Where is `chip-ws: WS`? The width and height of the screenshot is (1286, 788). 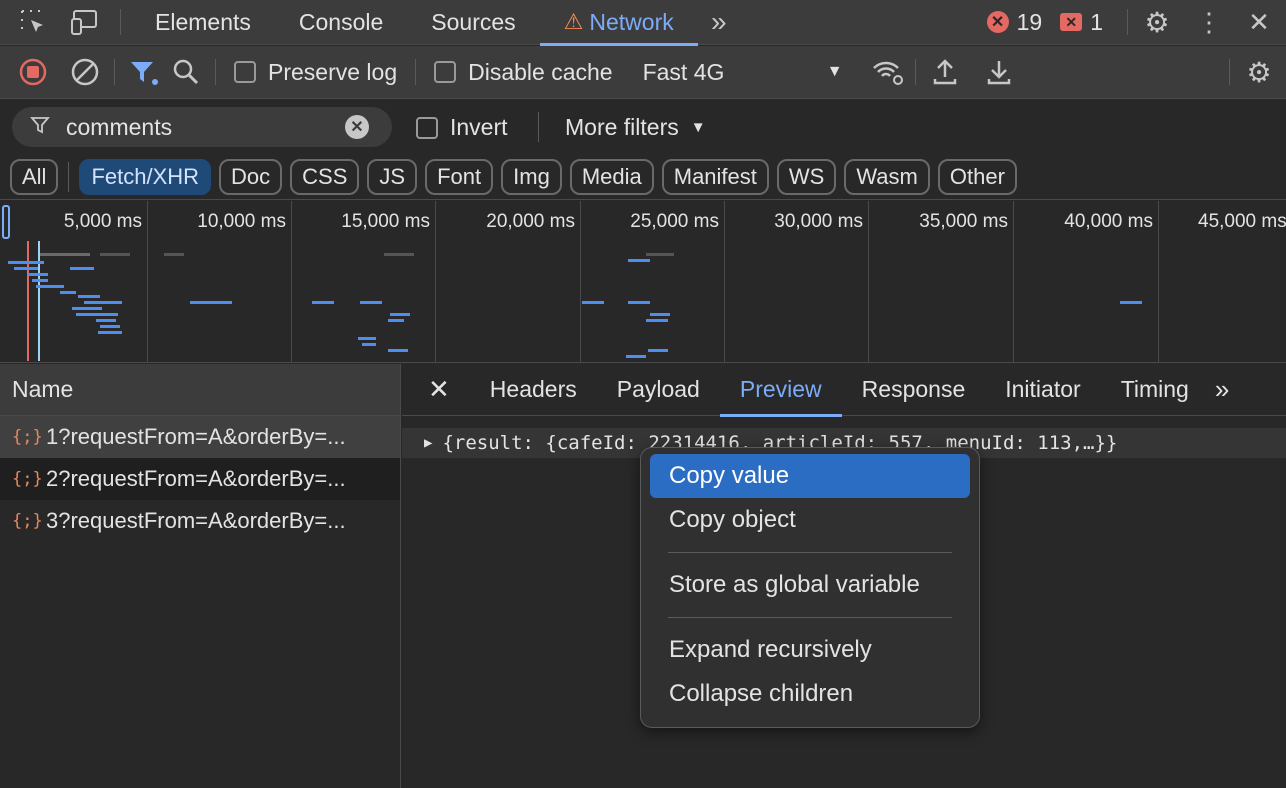 chip-ws: WS is located at coordinates (806, 176).